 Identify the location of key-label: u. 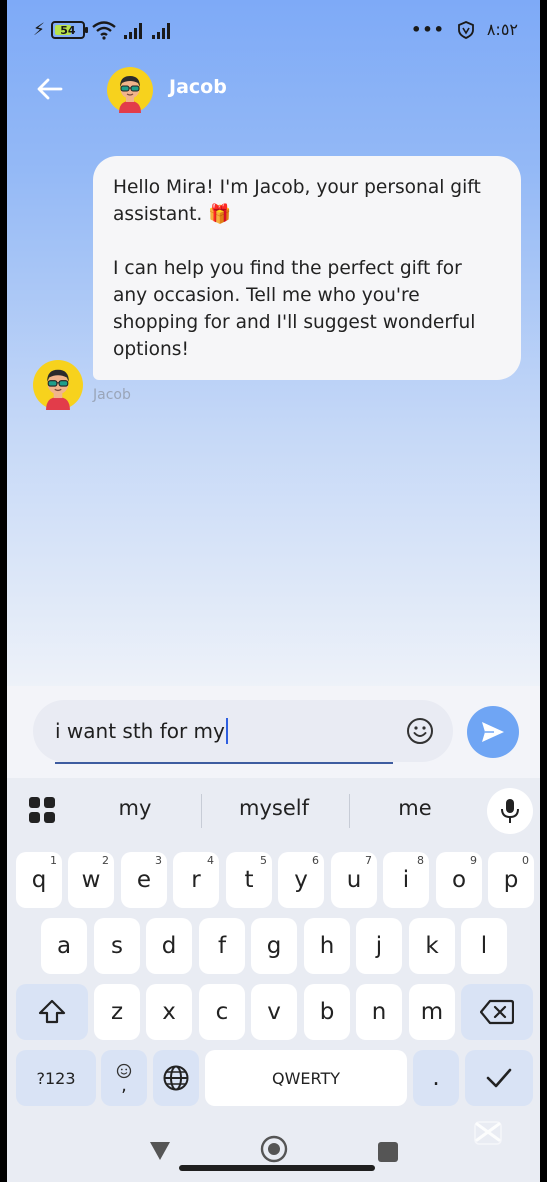
(354, 880).